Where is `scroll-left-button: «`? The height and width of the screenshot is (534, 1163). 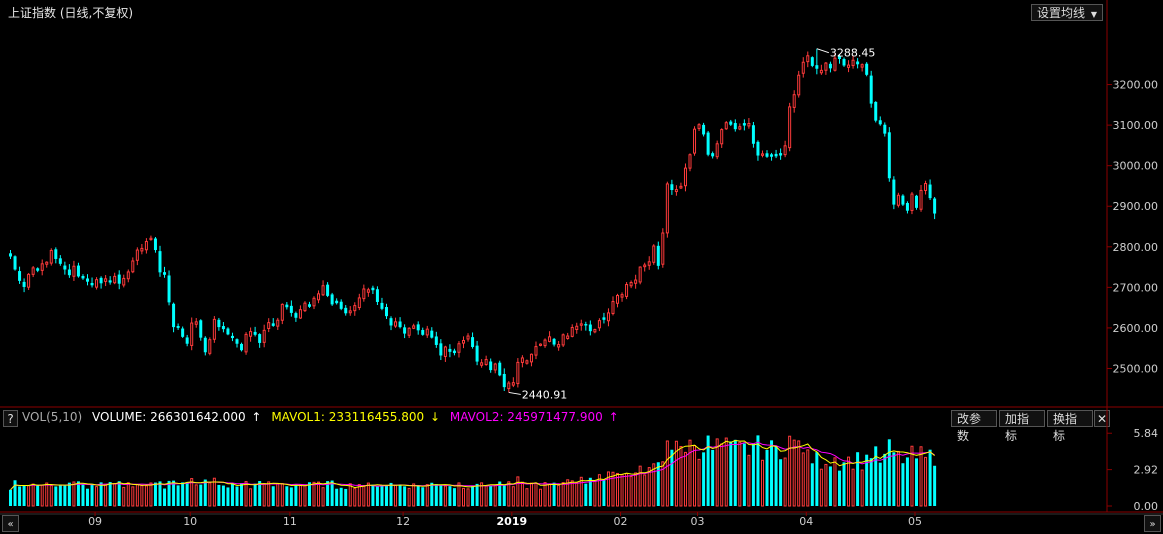 scroll-left-button: « is located at coordinates (10, 523).